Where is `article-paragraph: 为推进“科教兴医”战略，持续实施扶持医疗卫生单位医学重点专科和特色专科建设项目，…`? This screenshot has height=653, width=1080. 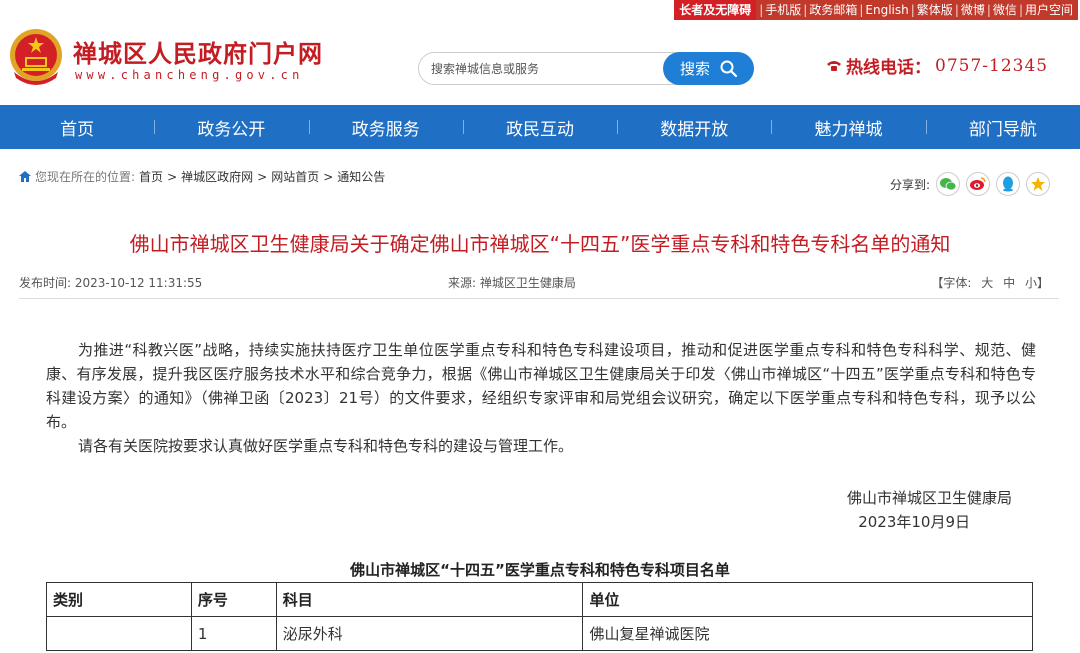 article-paragraph: 为推进“科教兴医”战略，持续实施扶持医疗卫生单位医学重点专科和特色专科建设项目，… is located at coordinates (541, 386).